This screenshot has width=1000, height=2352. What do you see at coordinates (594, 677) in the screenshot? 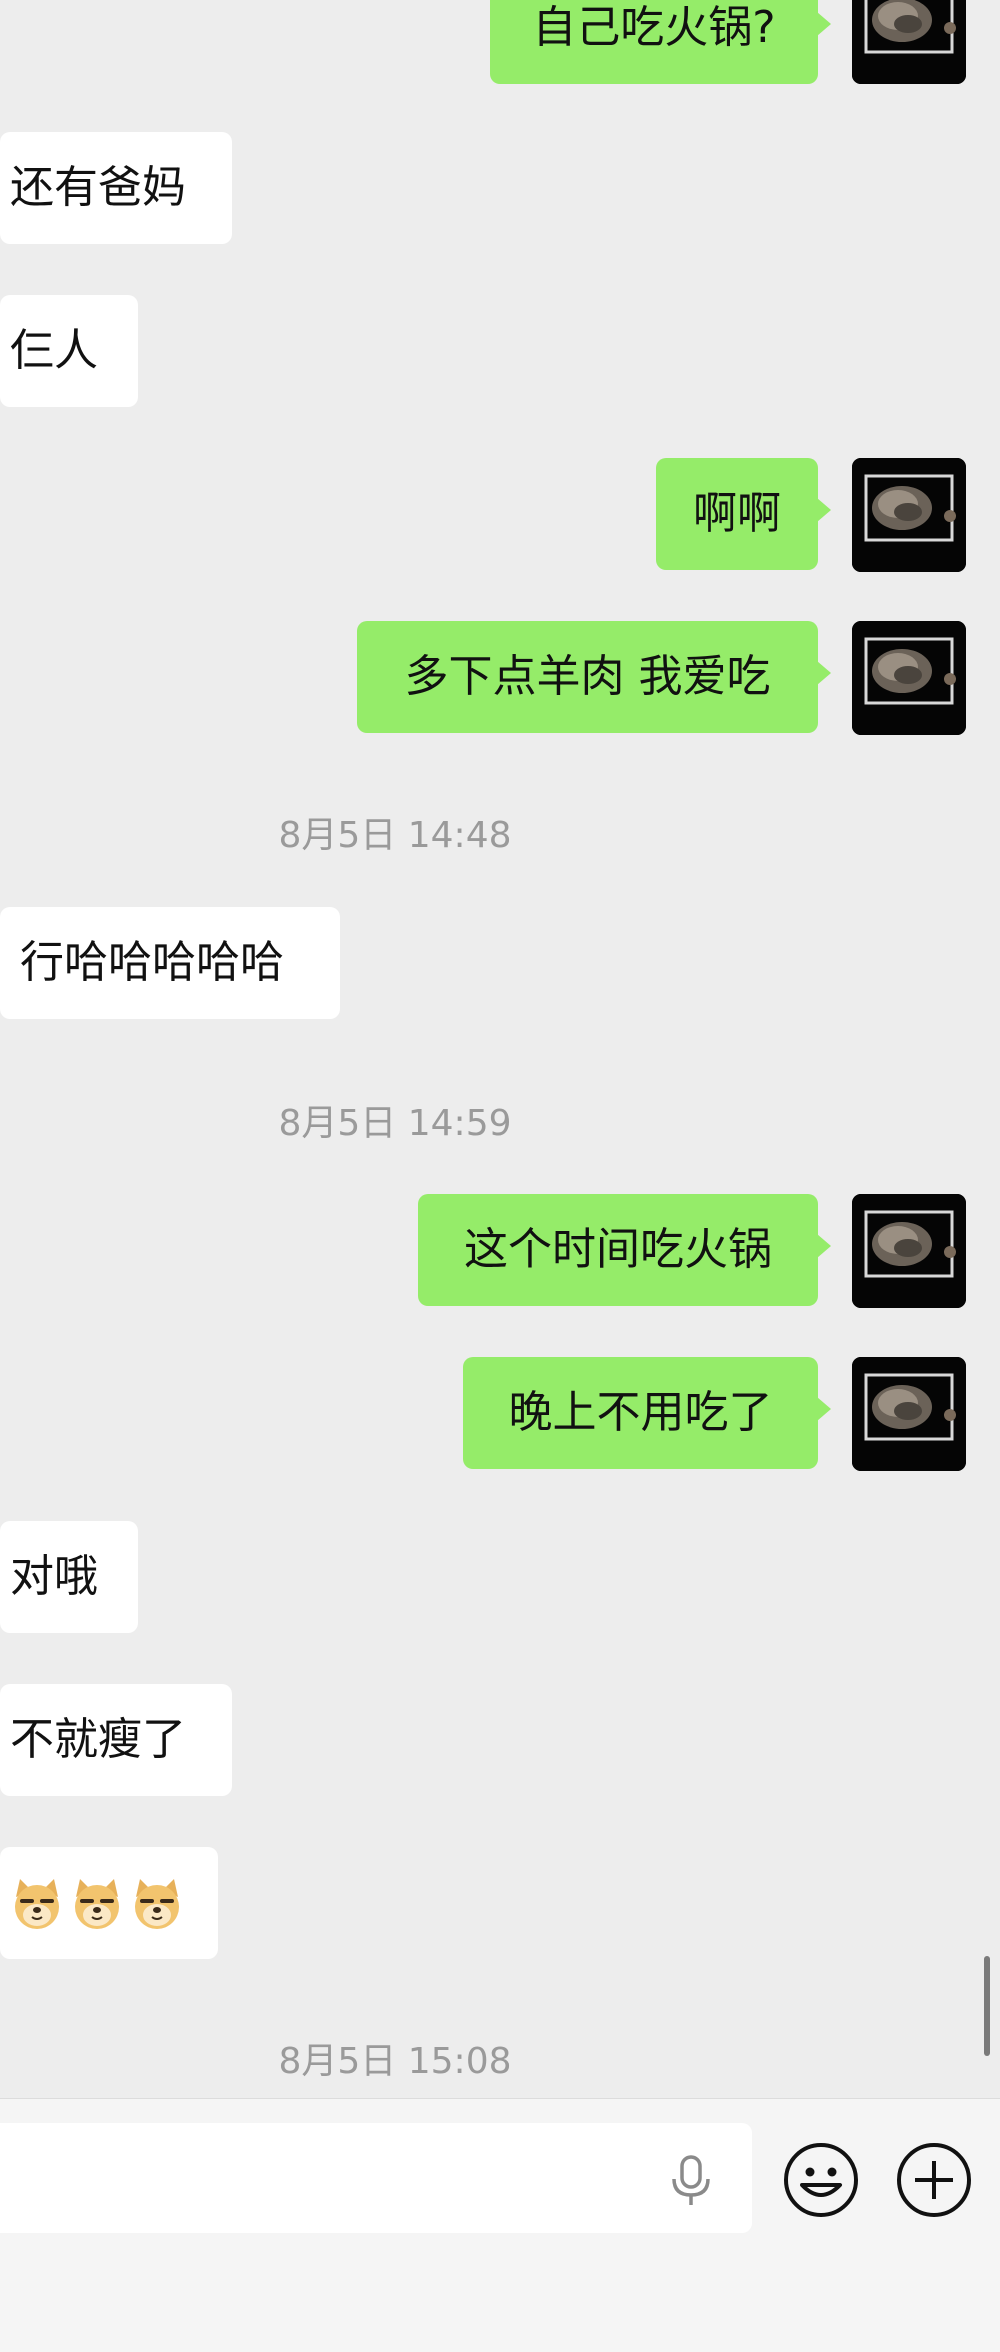
I see `message-bubble-sent: 多下点羊肉 我爱吃` at bounding box center [594, 677].